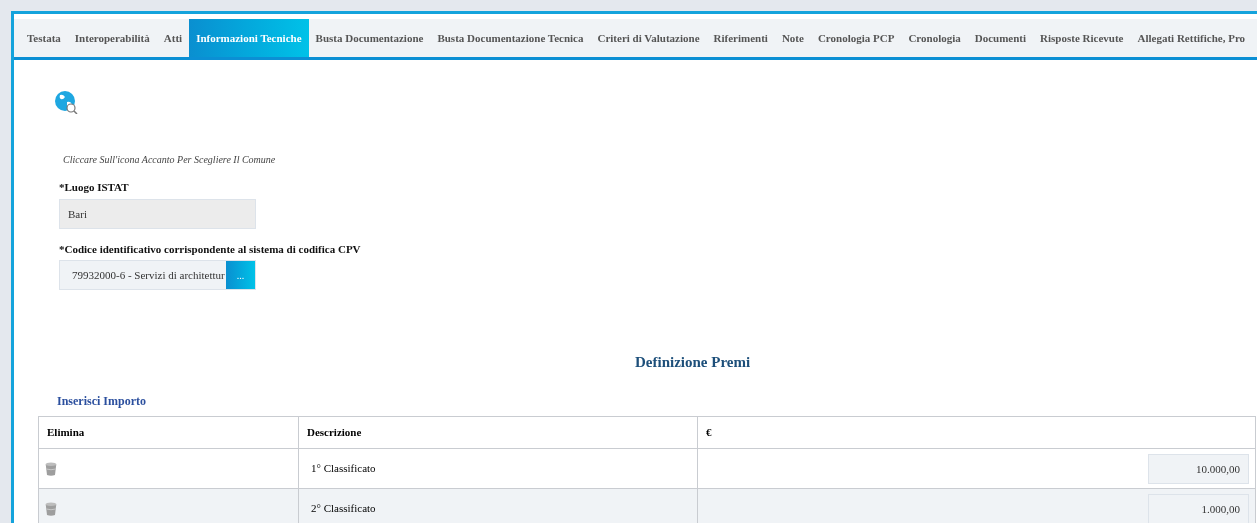  Describe the element at coordinates (148, 275) in the screenshot. I see `field-value: 79932000-6 - Servizi di architettur` at that location.